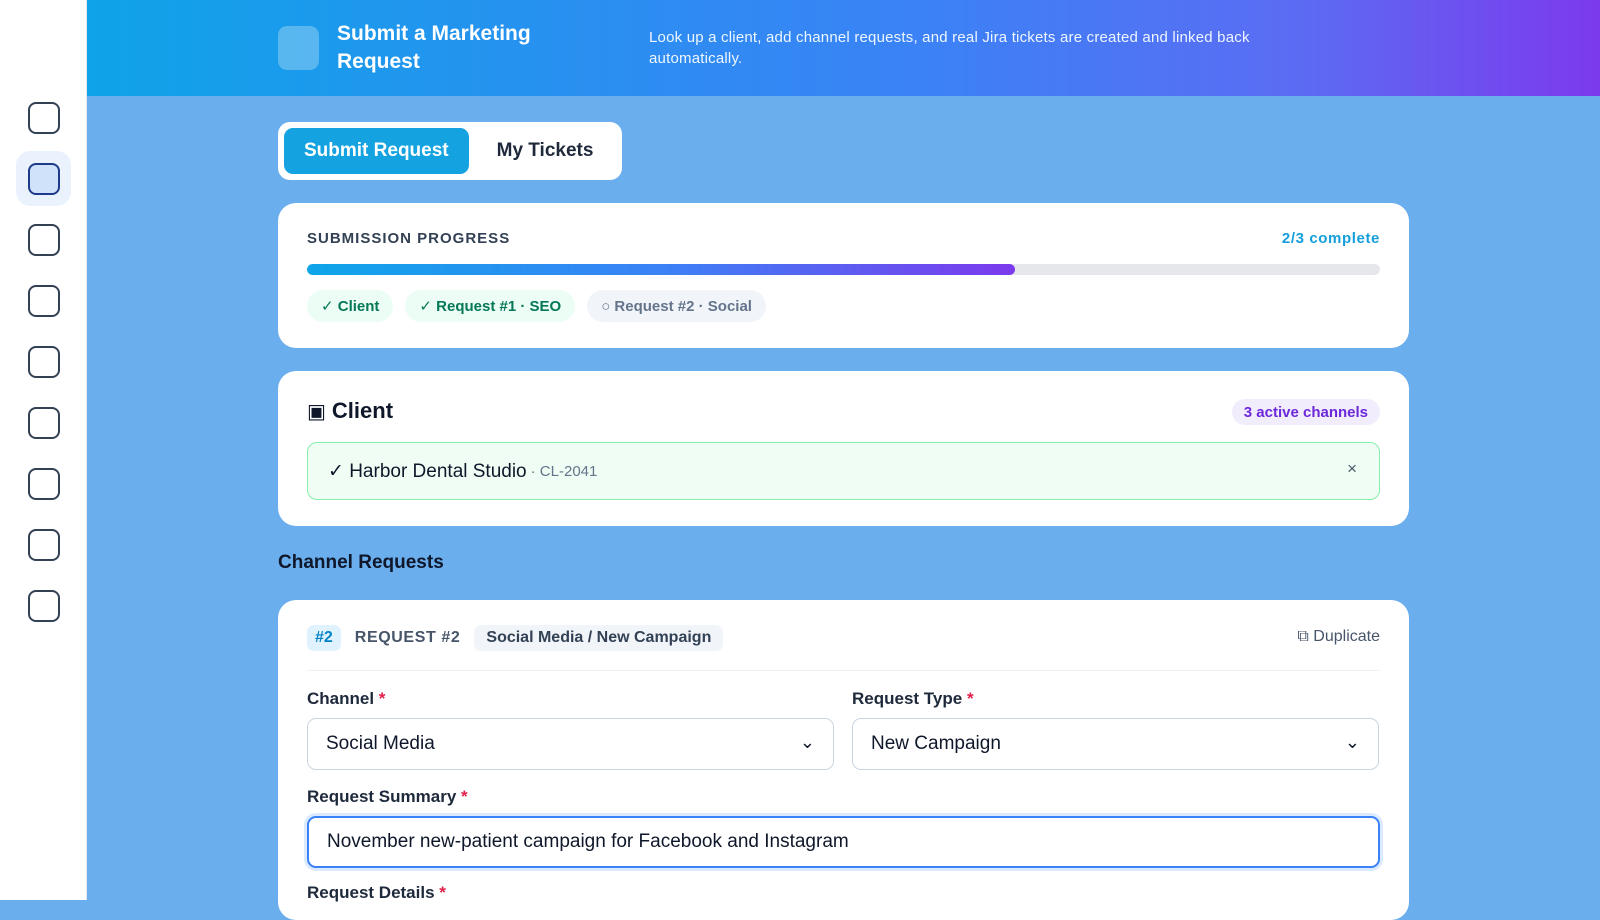 The image size is (1600, 920). What do you see at coordinates (676, 306) in the screenshot?
I see `step-chip-request-2: ○ Request #2 · Social` at bounding box center [676, 306].